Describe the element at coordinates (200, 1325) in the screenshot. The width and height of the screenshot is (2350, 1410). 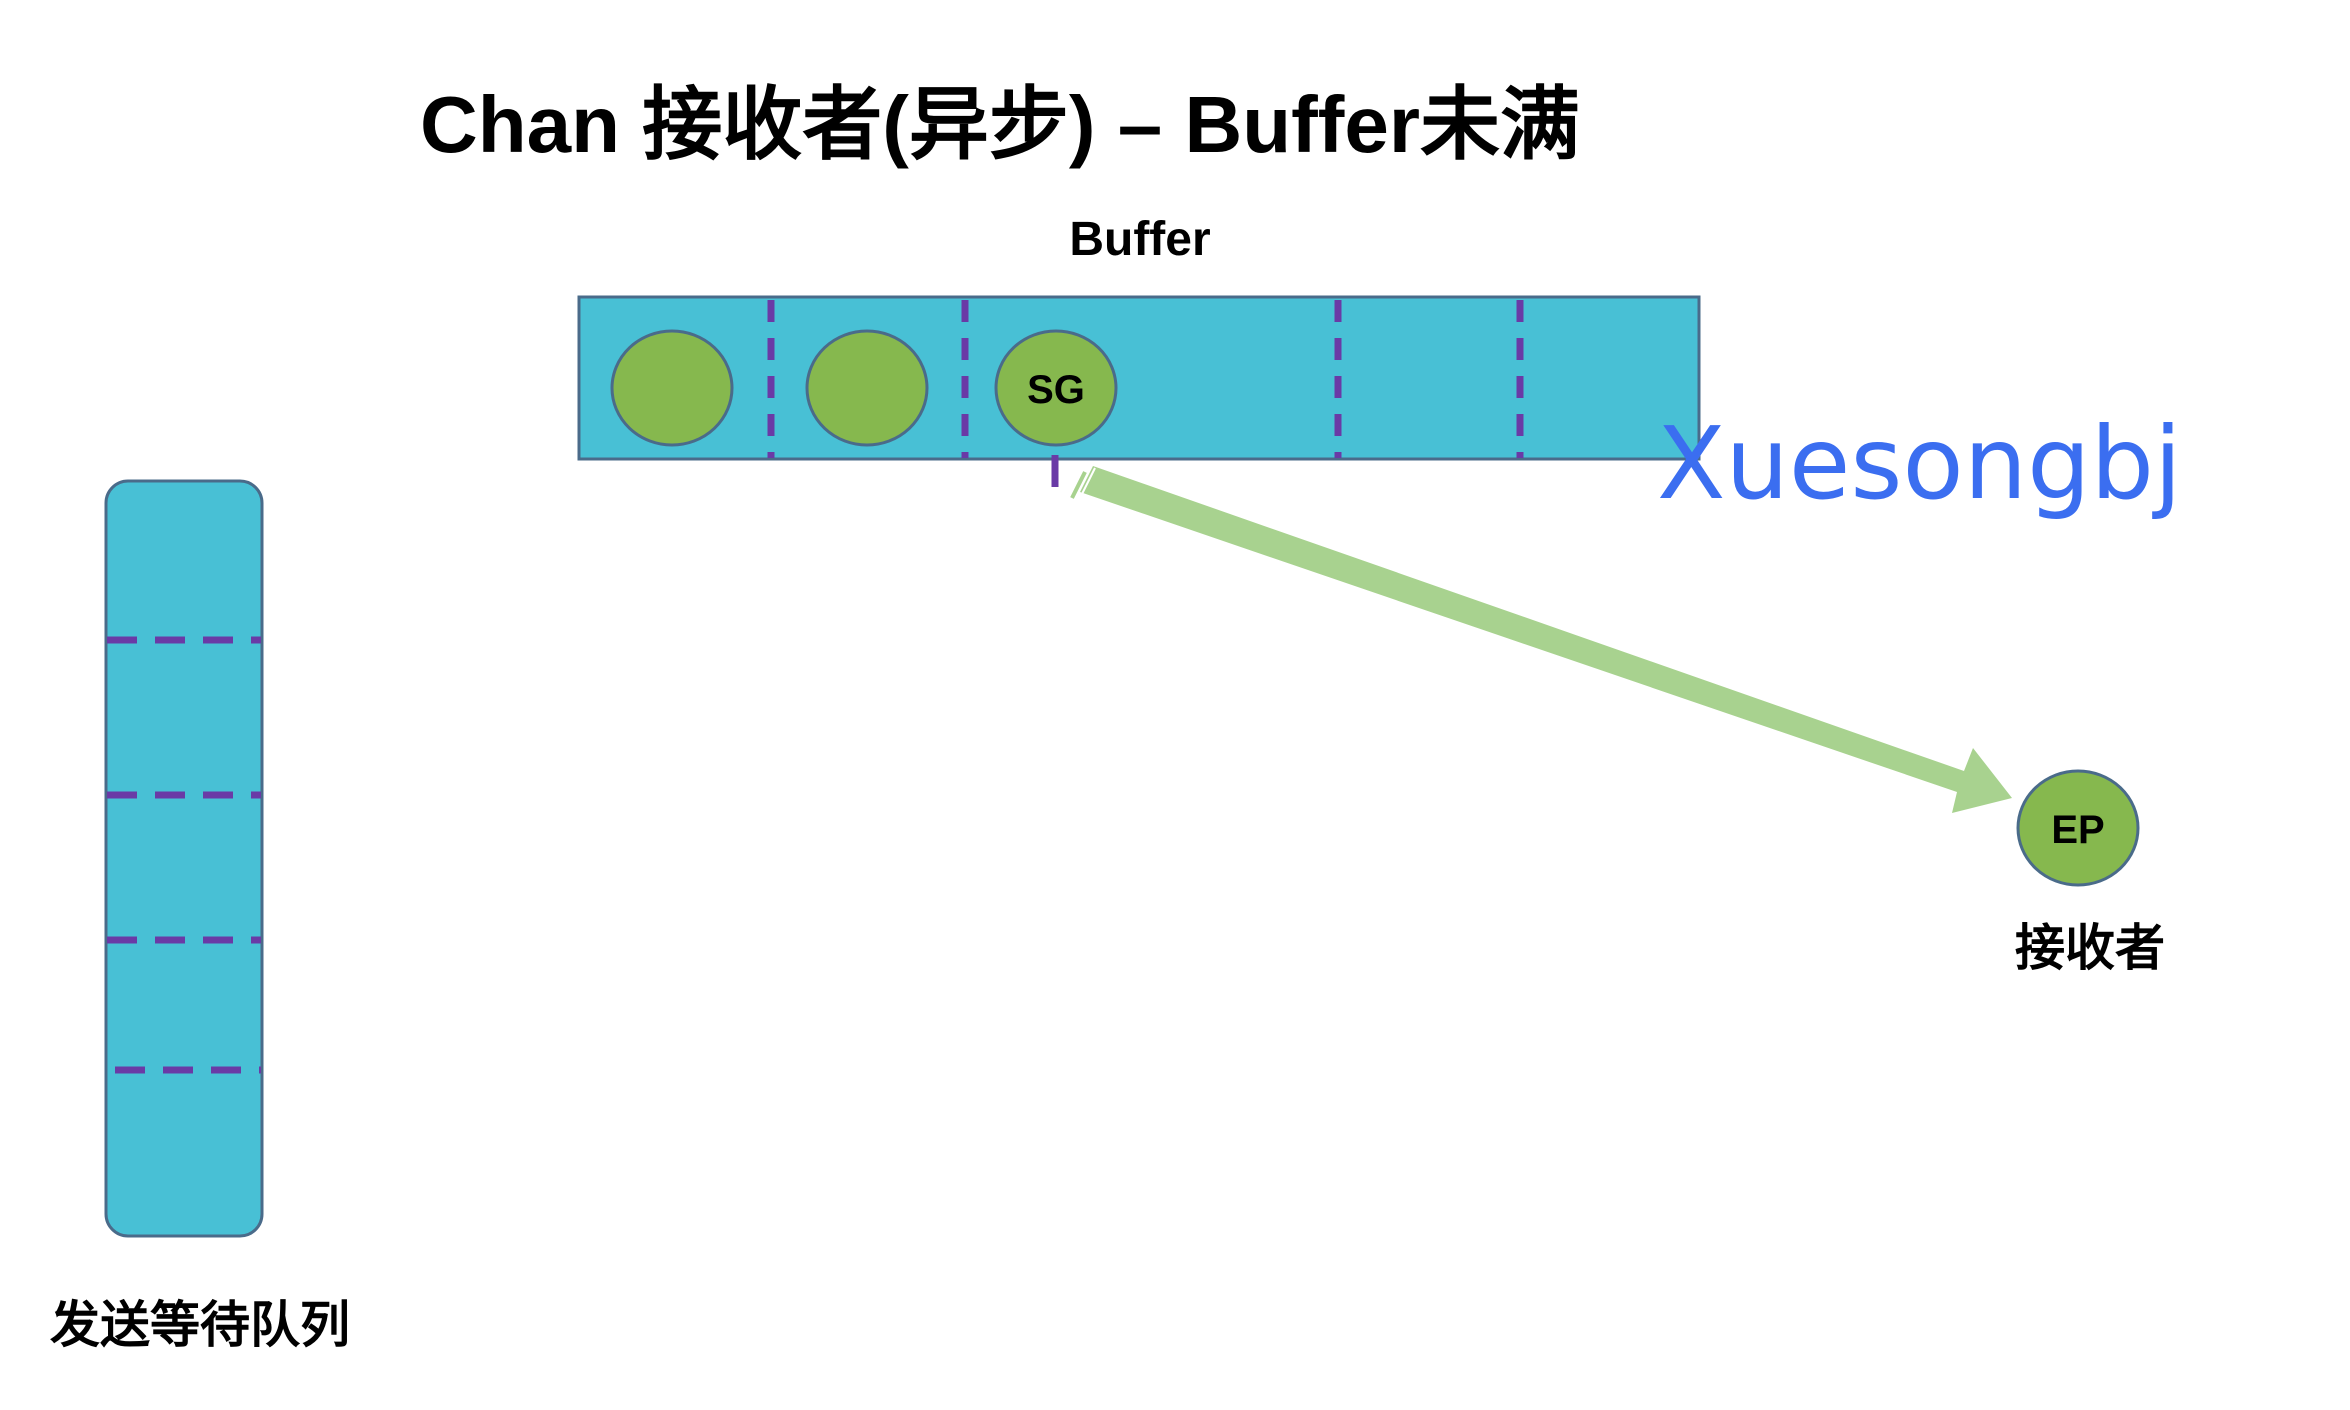
I see `send-queue-caption: 发送等待队列` at that location.